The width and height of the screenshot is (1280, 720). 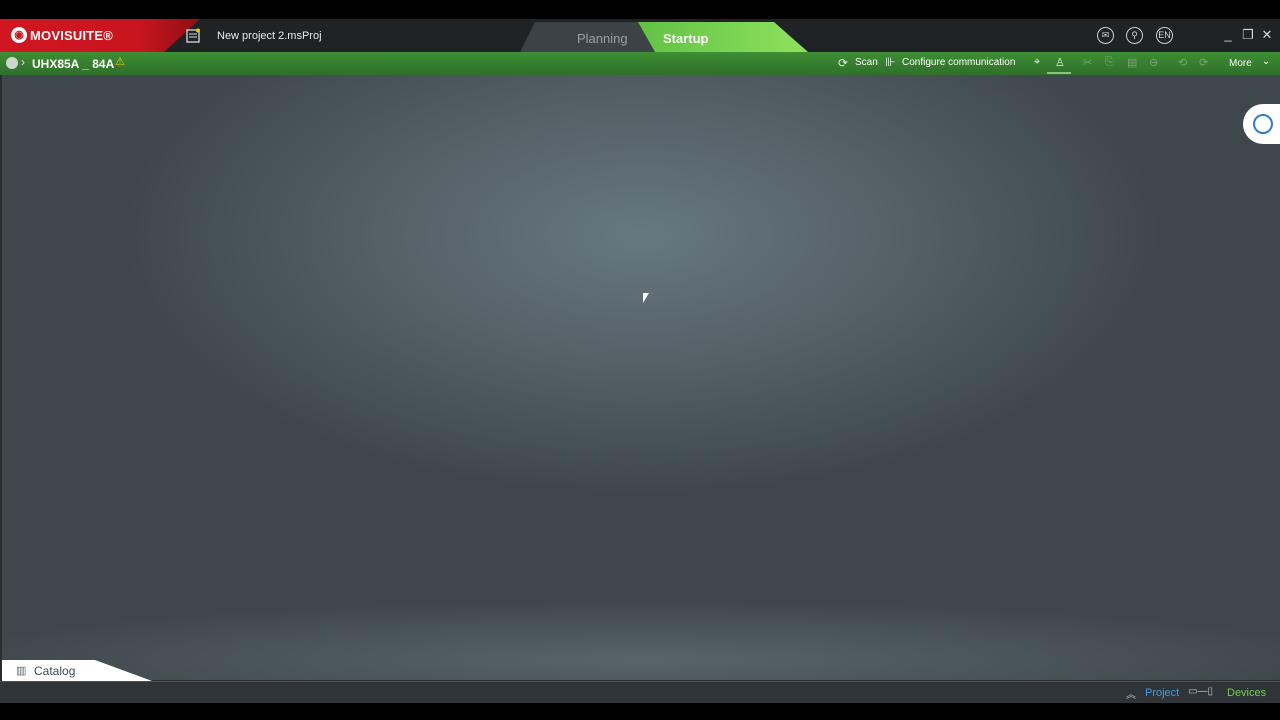 I want to click on warning-icon: ⚠, so click(x=120, y=61).